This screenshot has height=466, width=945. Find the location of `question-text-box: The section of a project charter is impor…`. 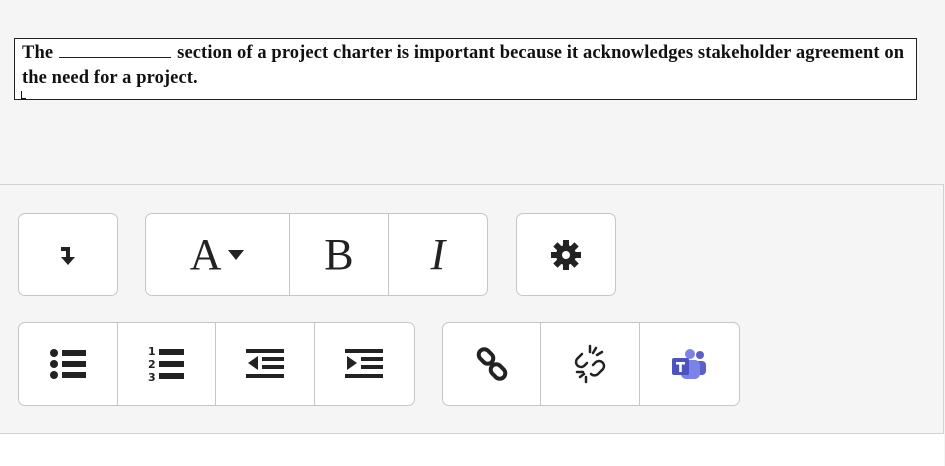

question-text-box: The section of a project charter is impor… is located at coordinates (465, 69).